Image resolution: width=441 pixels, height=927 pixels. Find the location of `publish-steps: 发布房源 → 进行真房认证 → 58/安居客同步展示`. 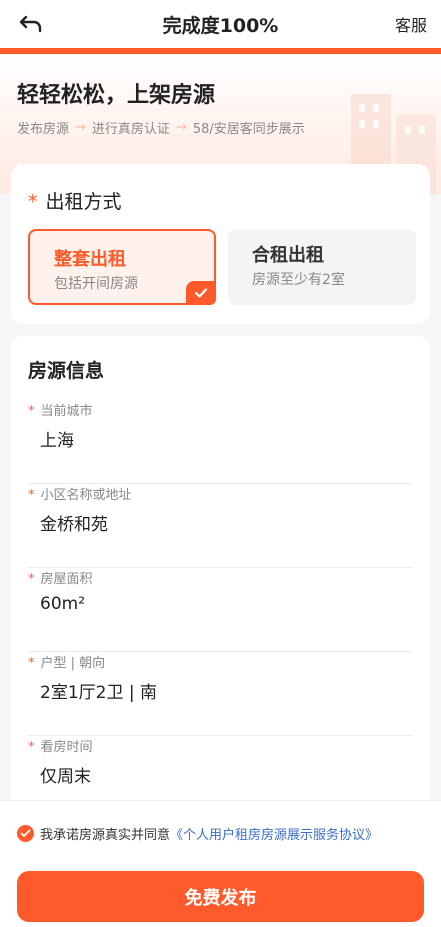

publish-steps: 发布房源 → 进行真房认证 → 58/安居客同步展示 is located at coordinates (161, 127).